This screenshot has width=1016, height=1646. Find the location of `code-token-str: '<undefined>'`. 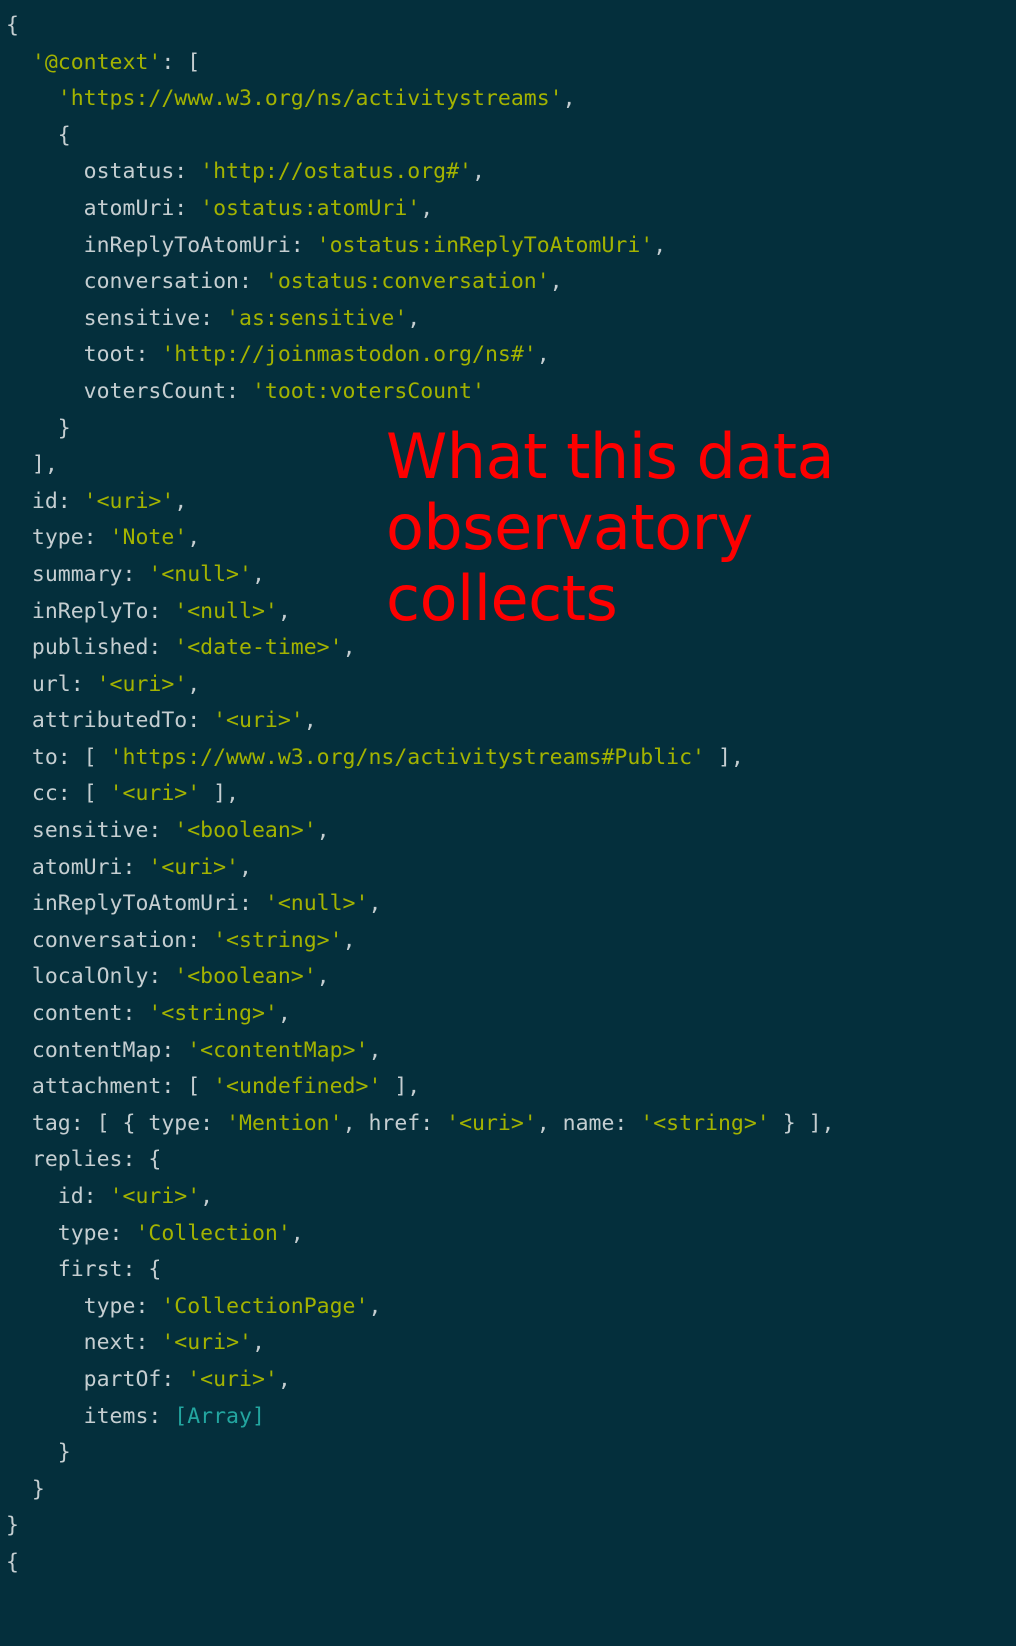

code-token-str: '<undefined>' is located at coordinates (297, 1087).